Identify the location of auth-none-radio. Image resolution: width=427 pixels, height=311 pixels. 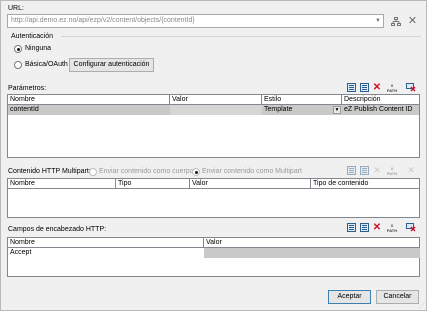
(18, 49).